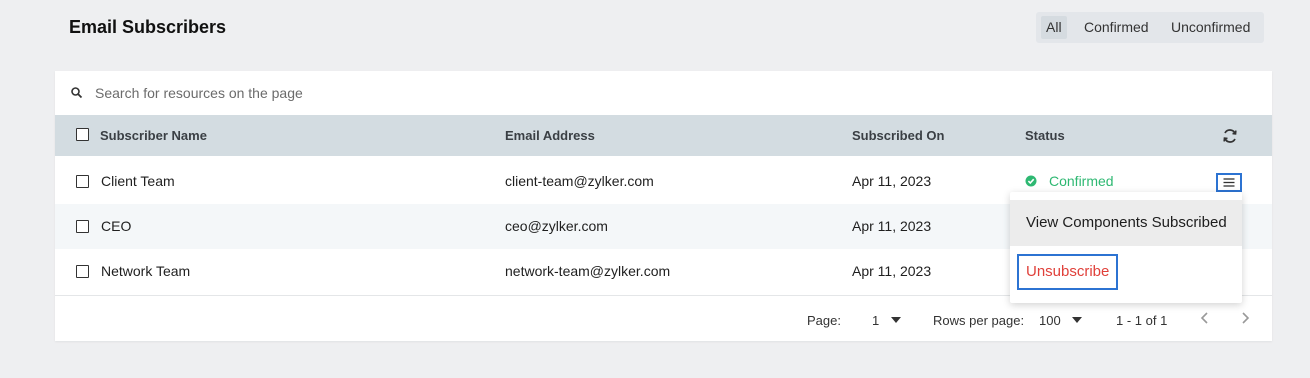  What do you see at coordinates (82, 134) in the screenshot?
I see `select-all-checkbox` at bounding box center [82, 134].